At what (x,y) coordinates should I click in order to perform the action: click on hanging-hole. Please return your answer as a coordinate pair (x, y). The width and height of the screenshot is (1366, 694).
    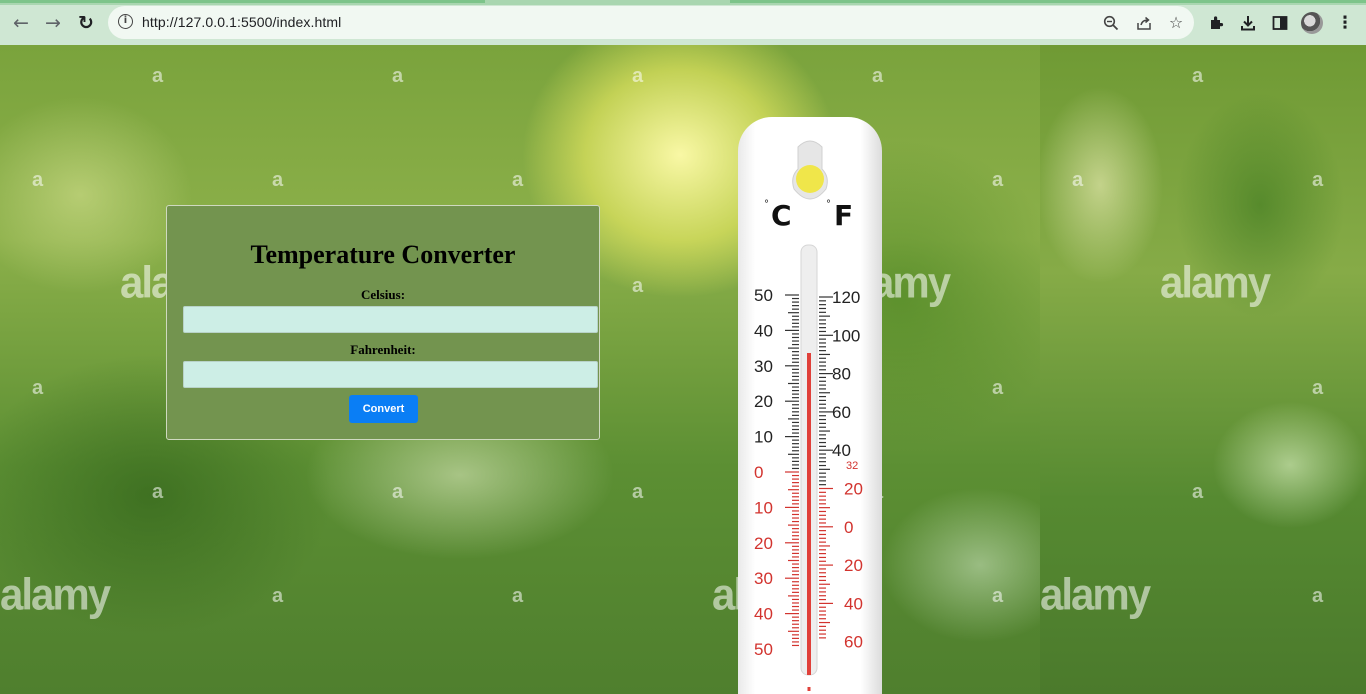
    Looking at the image, I should click on (810, 179).